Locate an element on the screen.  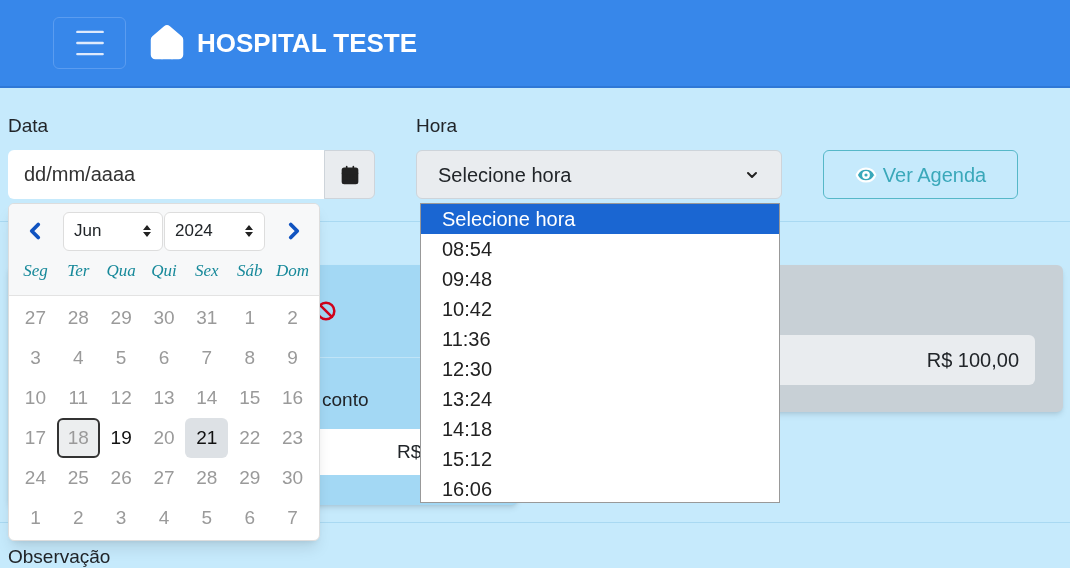
time-option: 14:18 is located at coordinates (600, 429).